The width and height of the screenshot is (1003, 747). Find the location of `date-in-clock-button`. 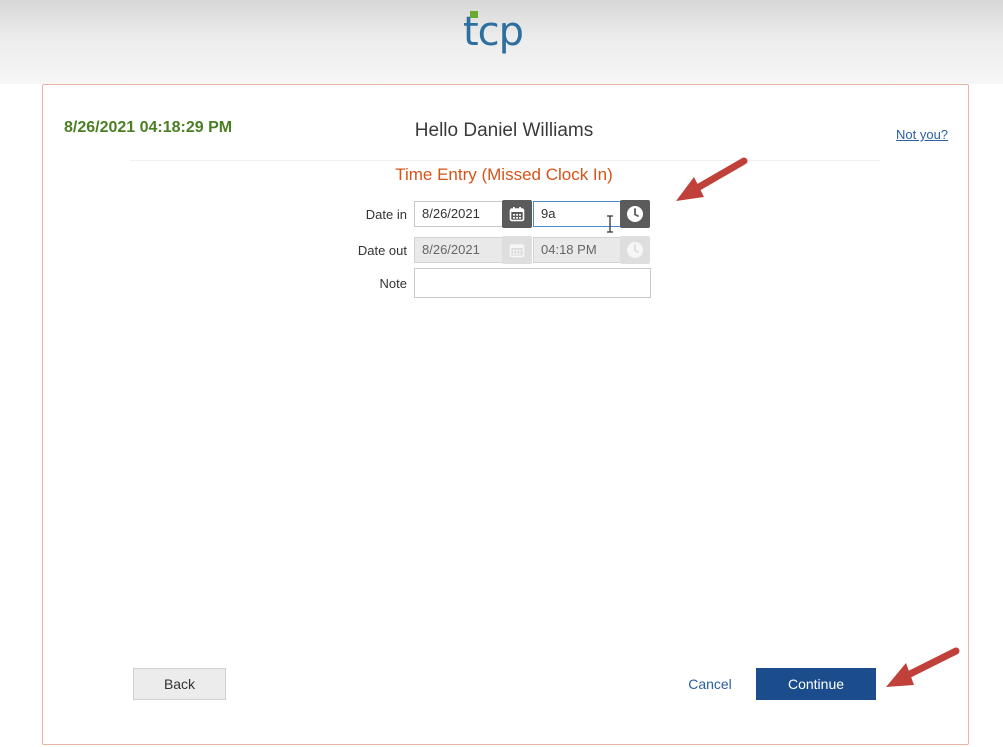

date-in-clock-button is located at coordinates (635, 214).